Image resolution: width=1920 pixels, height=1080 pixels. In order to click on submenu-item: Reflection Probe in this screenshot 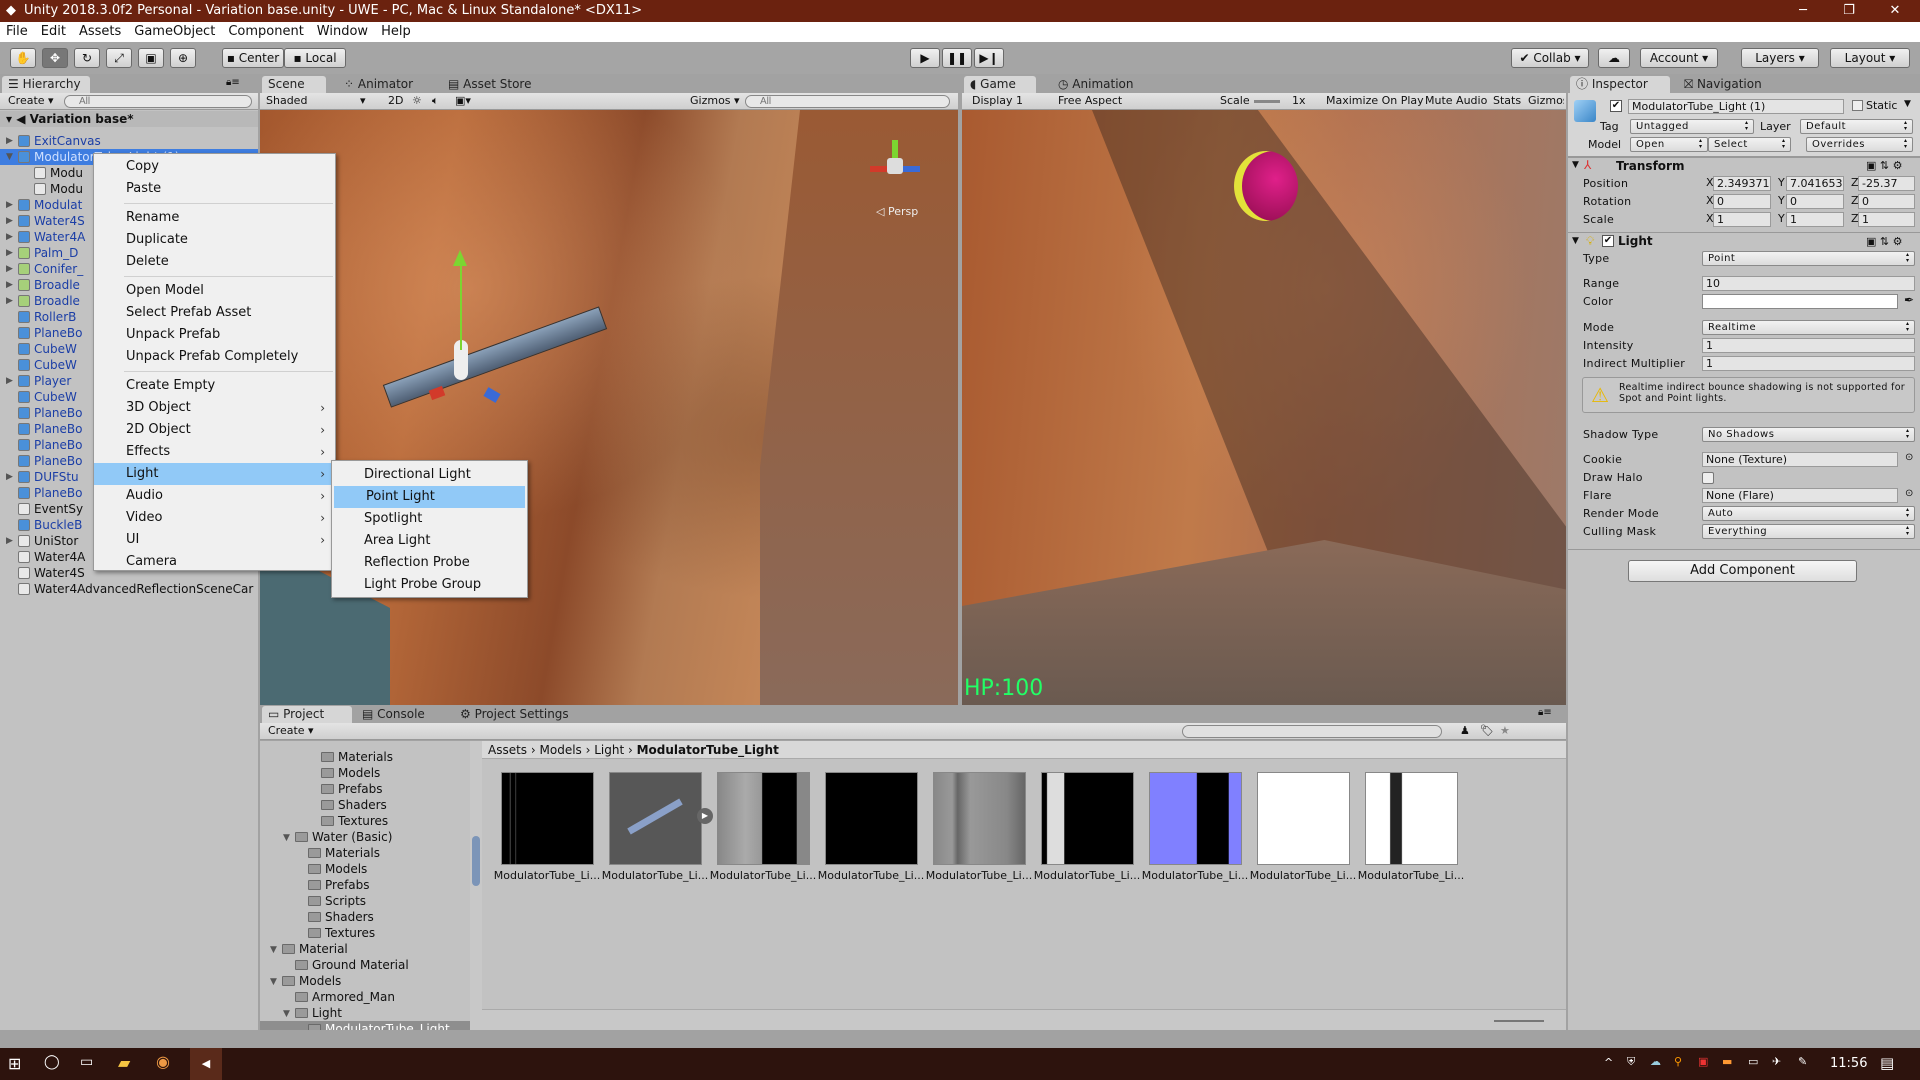, I will do `click(429, 563)`.